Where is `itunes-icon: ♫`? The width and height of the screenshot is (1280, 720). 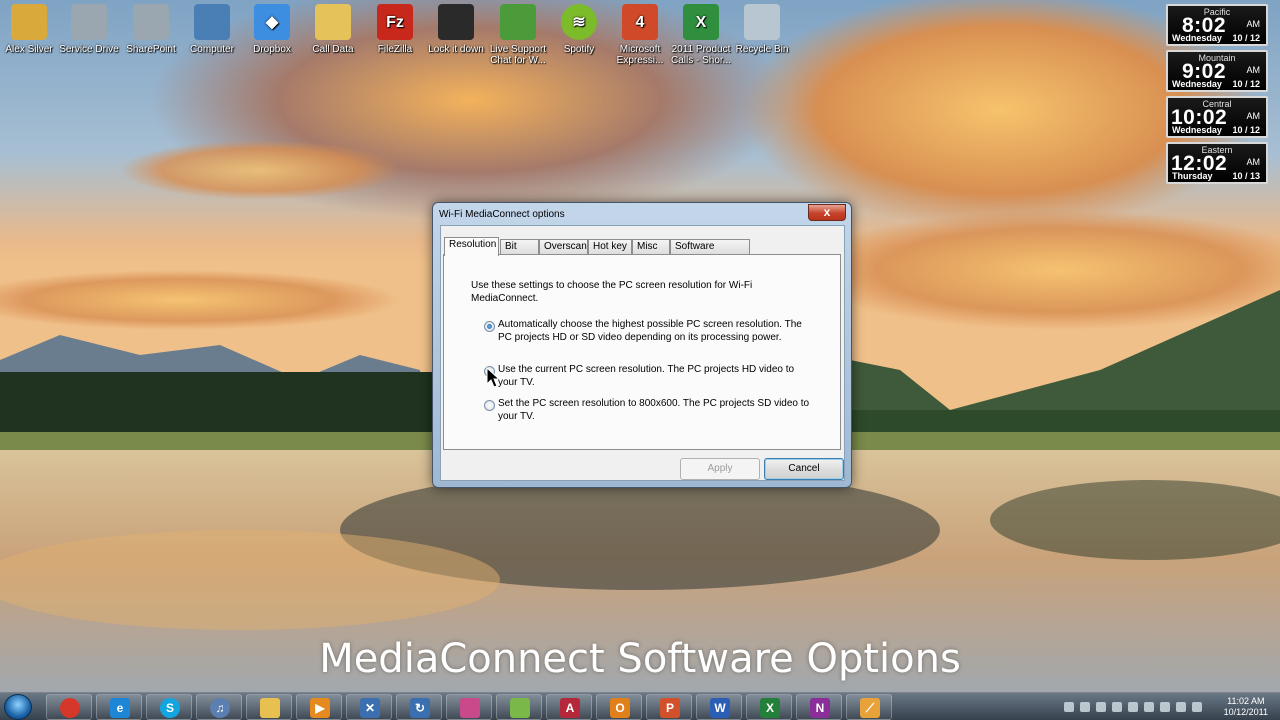
itunes-icon: ♫ is located at coordinates (220, 708).